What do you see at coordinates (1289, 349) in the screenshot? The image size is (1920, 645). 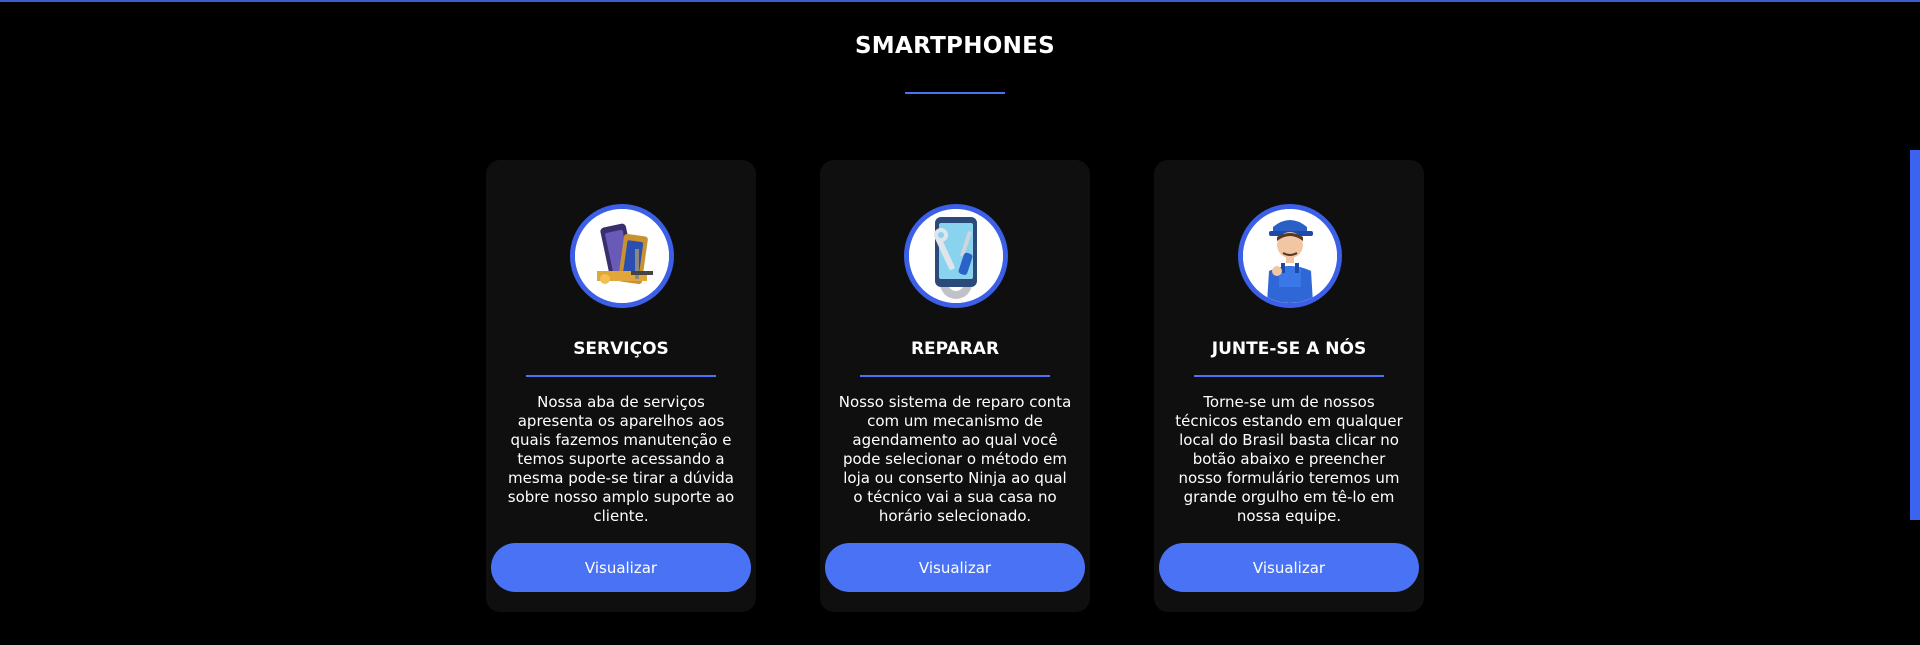 I see `card-title: JUNTE-SE A NÓS` at bounding box center [1289, 349].